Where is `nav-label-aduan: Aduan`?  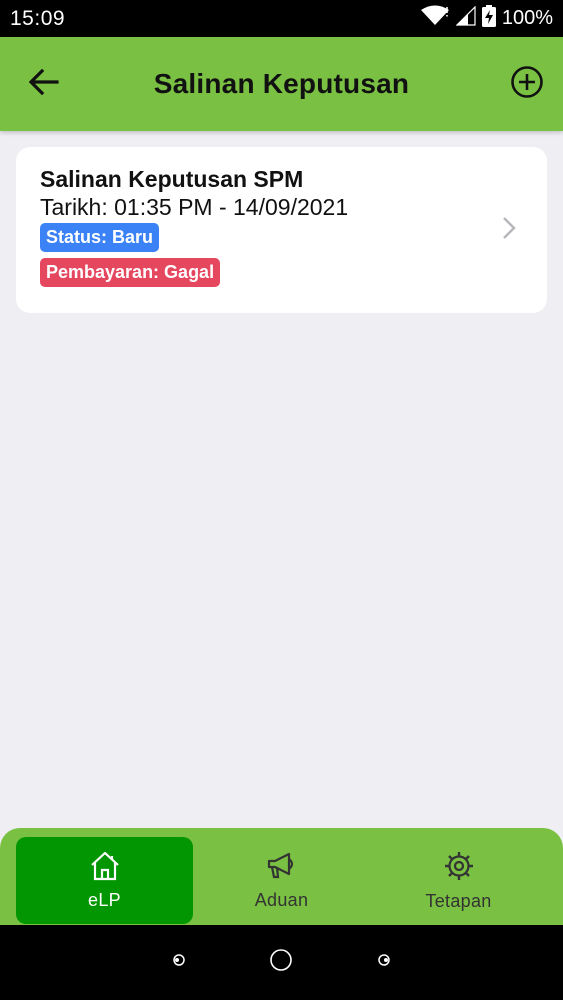 nav-label-aduan: Aduan is located at coordinates (281, 899).